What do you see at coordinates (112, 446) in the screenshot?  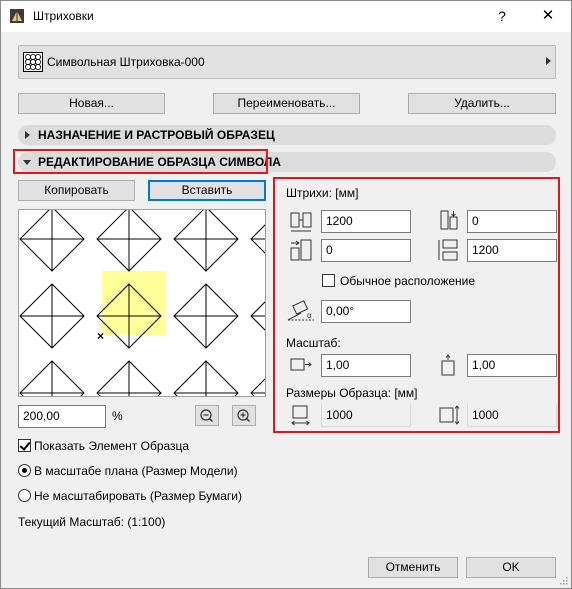 I see `show-element-label: Показать Элемент Образца` at bounding box center [112, 446].